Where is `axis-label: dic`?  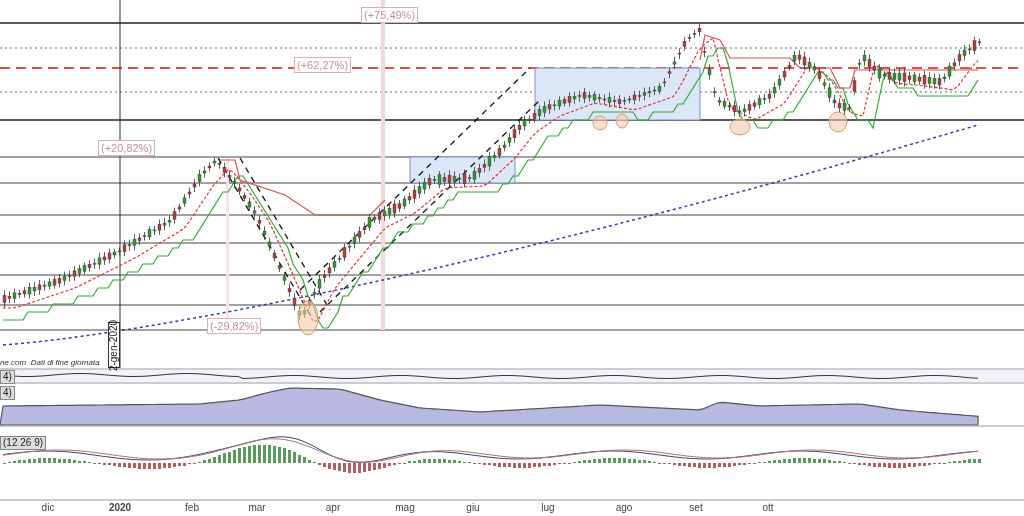
axis-label: dic is located at coordinates (48, 508).